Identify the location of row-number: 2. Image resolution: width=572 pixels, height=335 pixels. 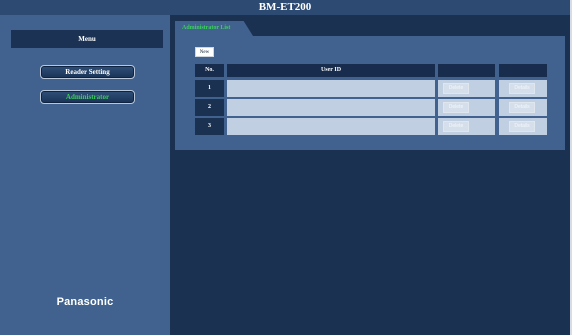
(209, 107).